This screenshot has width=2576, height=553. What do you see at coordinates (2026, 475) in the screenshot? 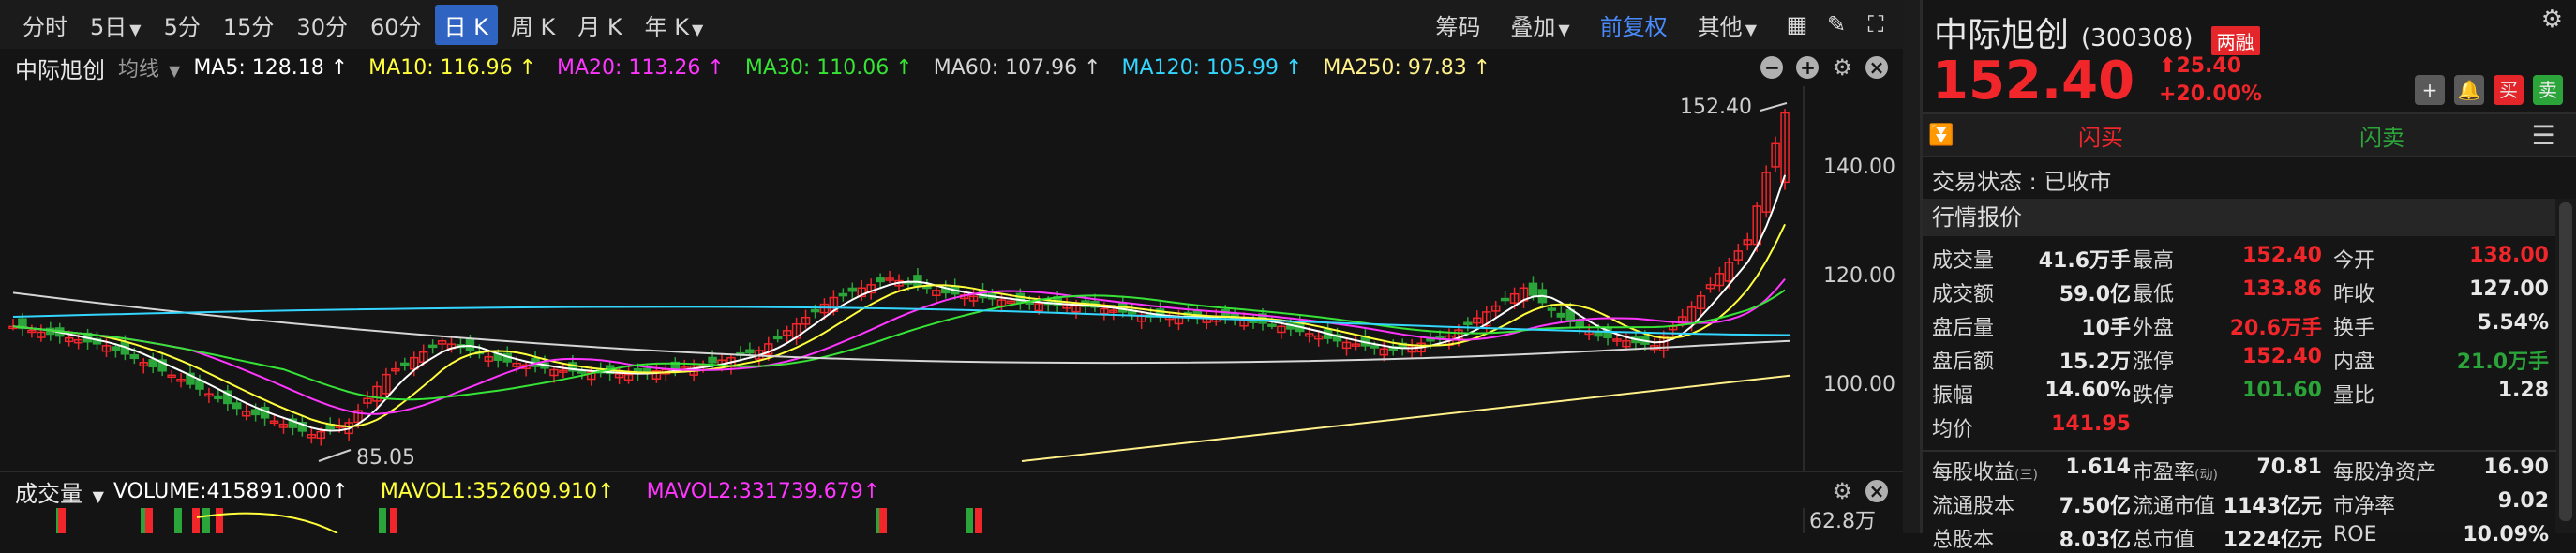
I see `quote-label-sub: (三)` at bounding box center [2026, 475].